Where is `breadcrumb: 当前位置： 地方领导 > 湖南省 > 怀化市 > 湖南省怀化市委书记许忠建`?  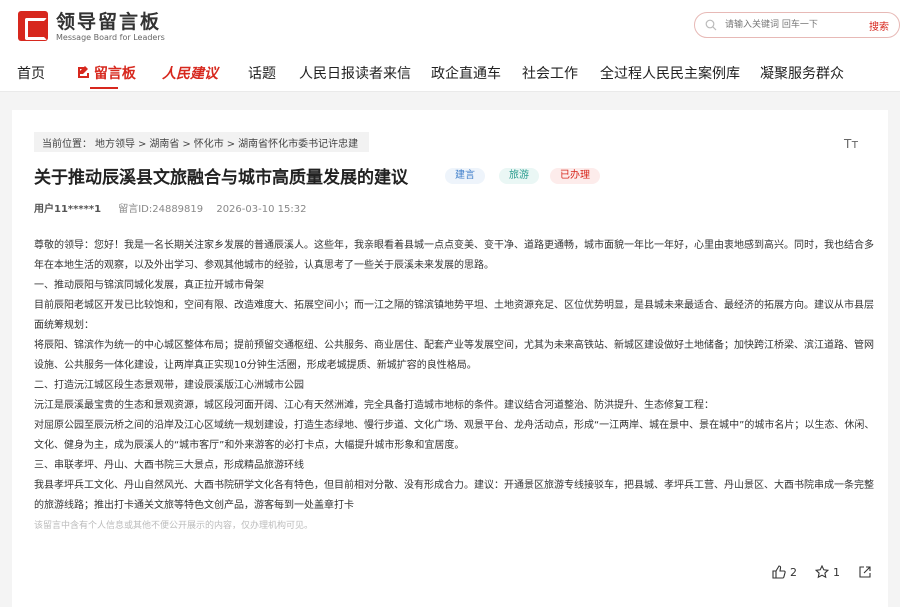 breadcrumb: 当前位置： 地方领导 > 湖南省 > 怀化市 > 湖南省怀化市委书记许忠建 is located at coordinates (202, 142).